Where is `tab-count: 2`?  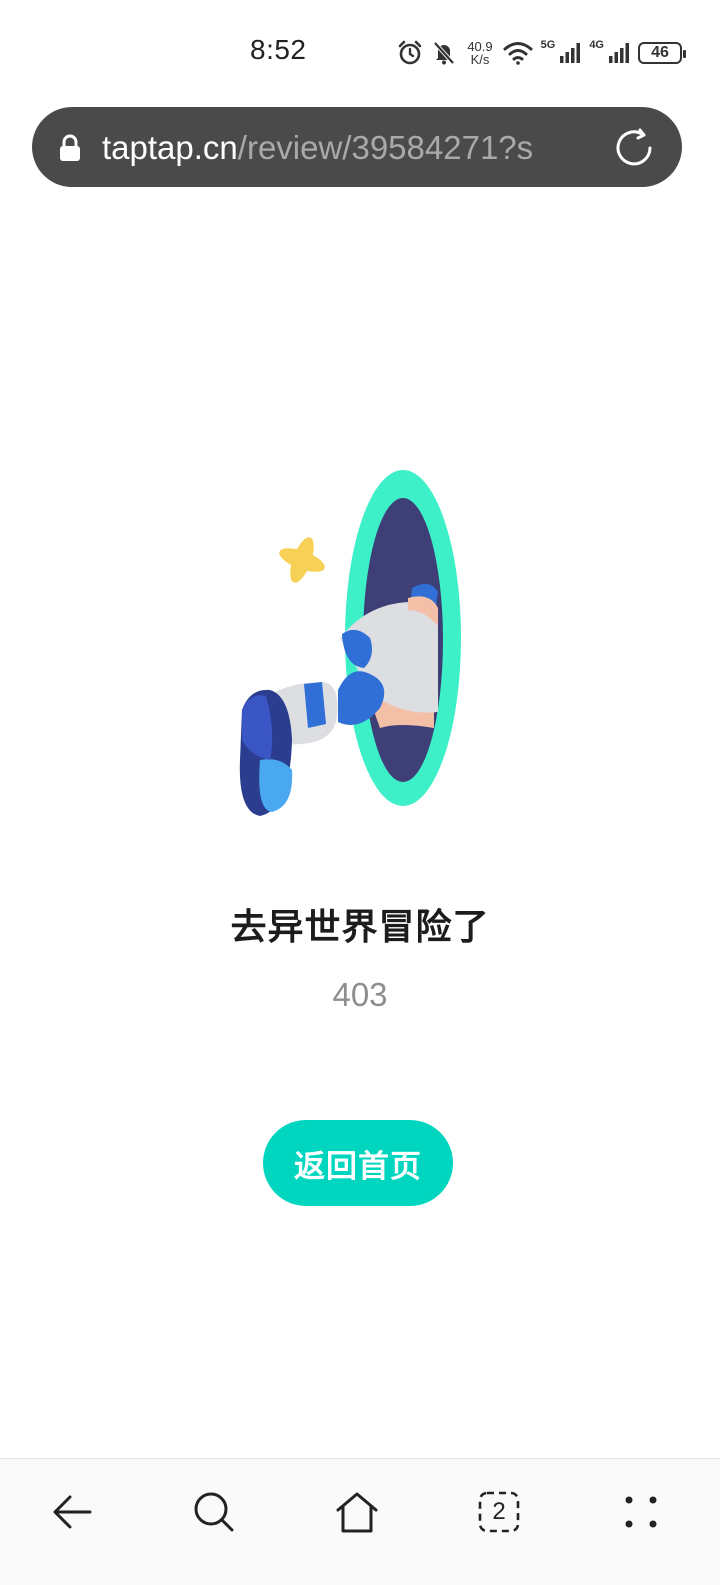 tab-count: 2 is located at coordinates (499, 1511).